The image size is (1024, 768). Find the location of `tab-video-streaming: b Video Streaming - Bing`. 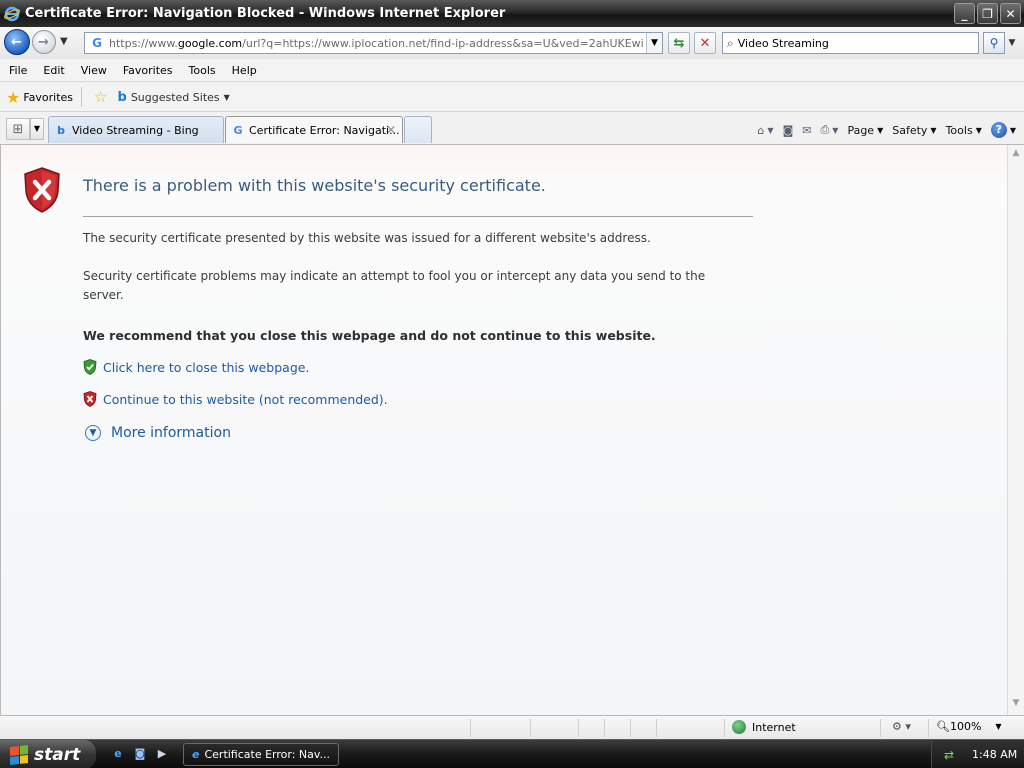

tab-video-streaming: b Video Streaming - Bing is located at coordinates (136, 129).